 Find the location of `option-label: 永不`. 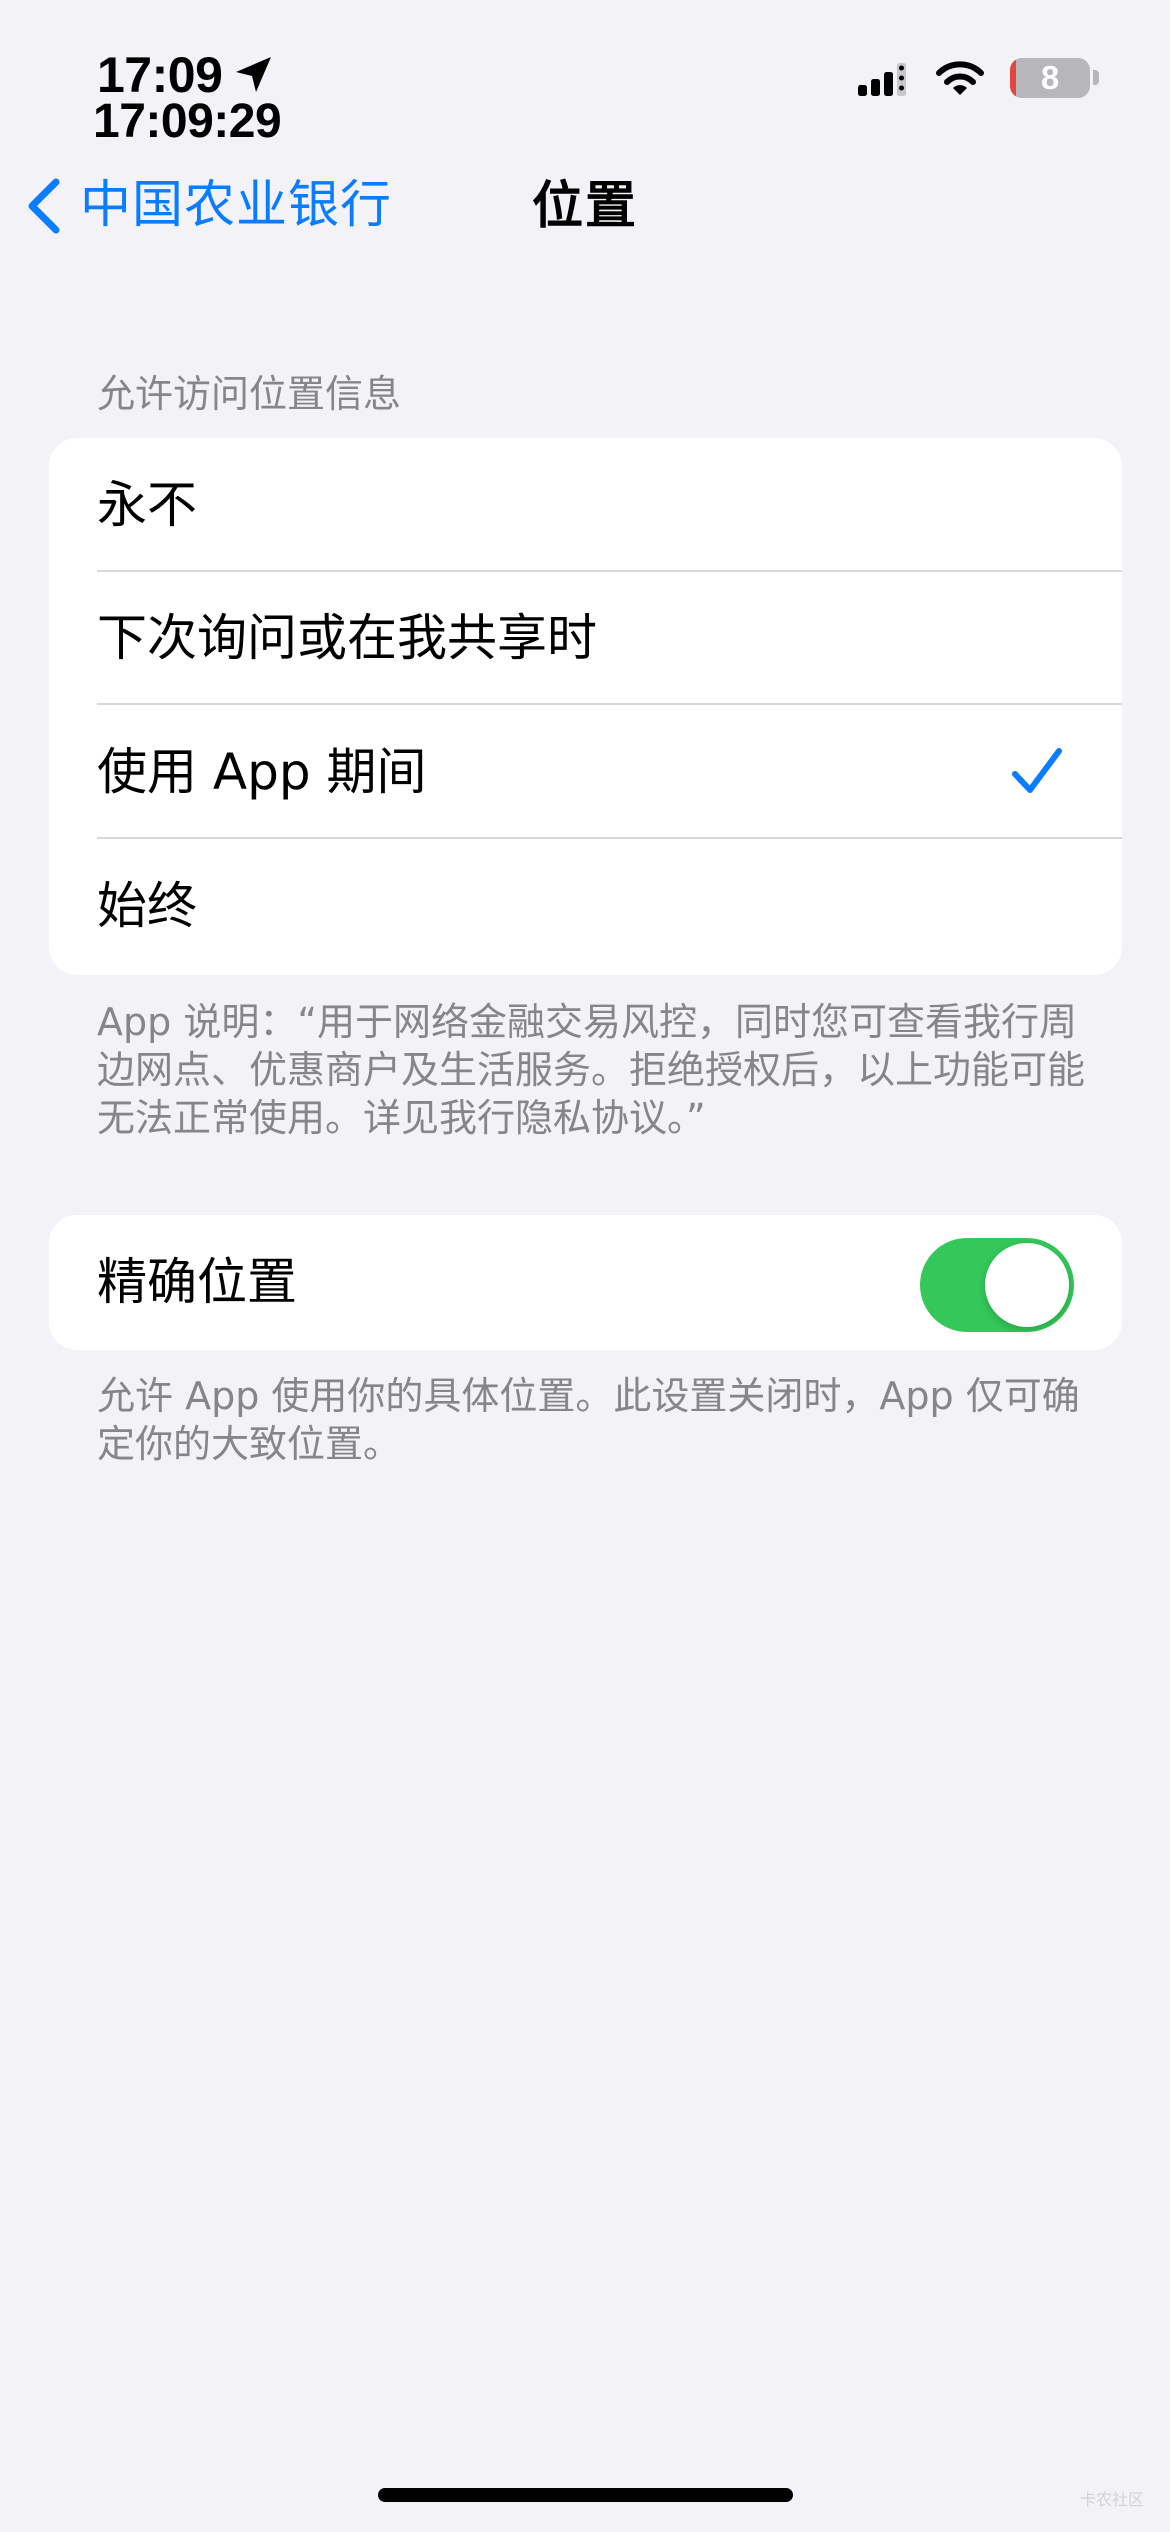

option-label: 永不 is located at coordinates (147, 505).